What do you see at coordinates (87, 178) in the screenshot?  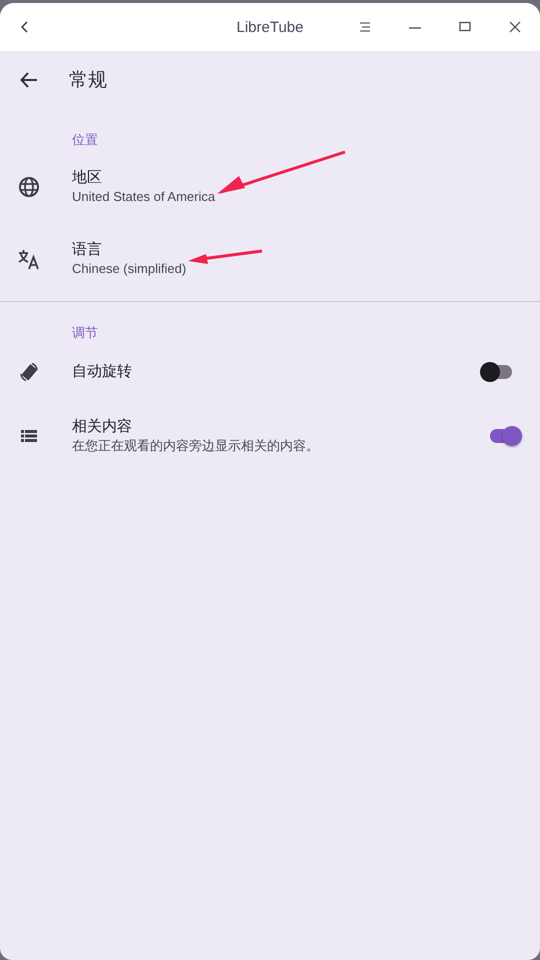 I see `setting-title: 地区` at bounding box center [87, 178].